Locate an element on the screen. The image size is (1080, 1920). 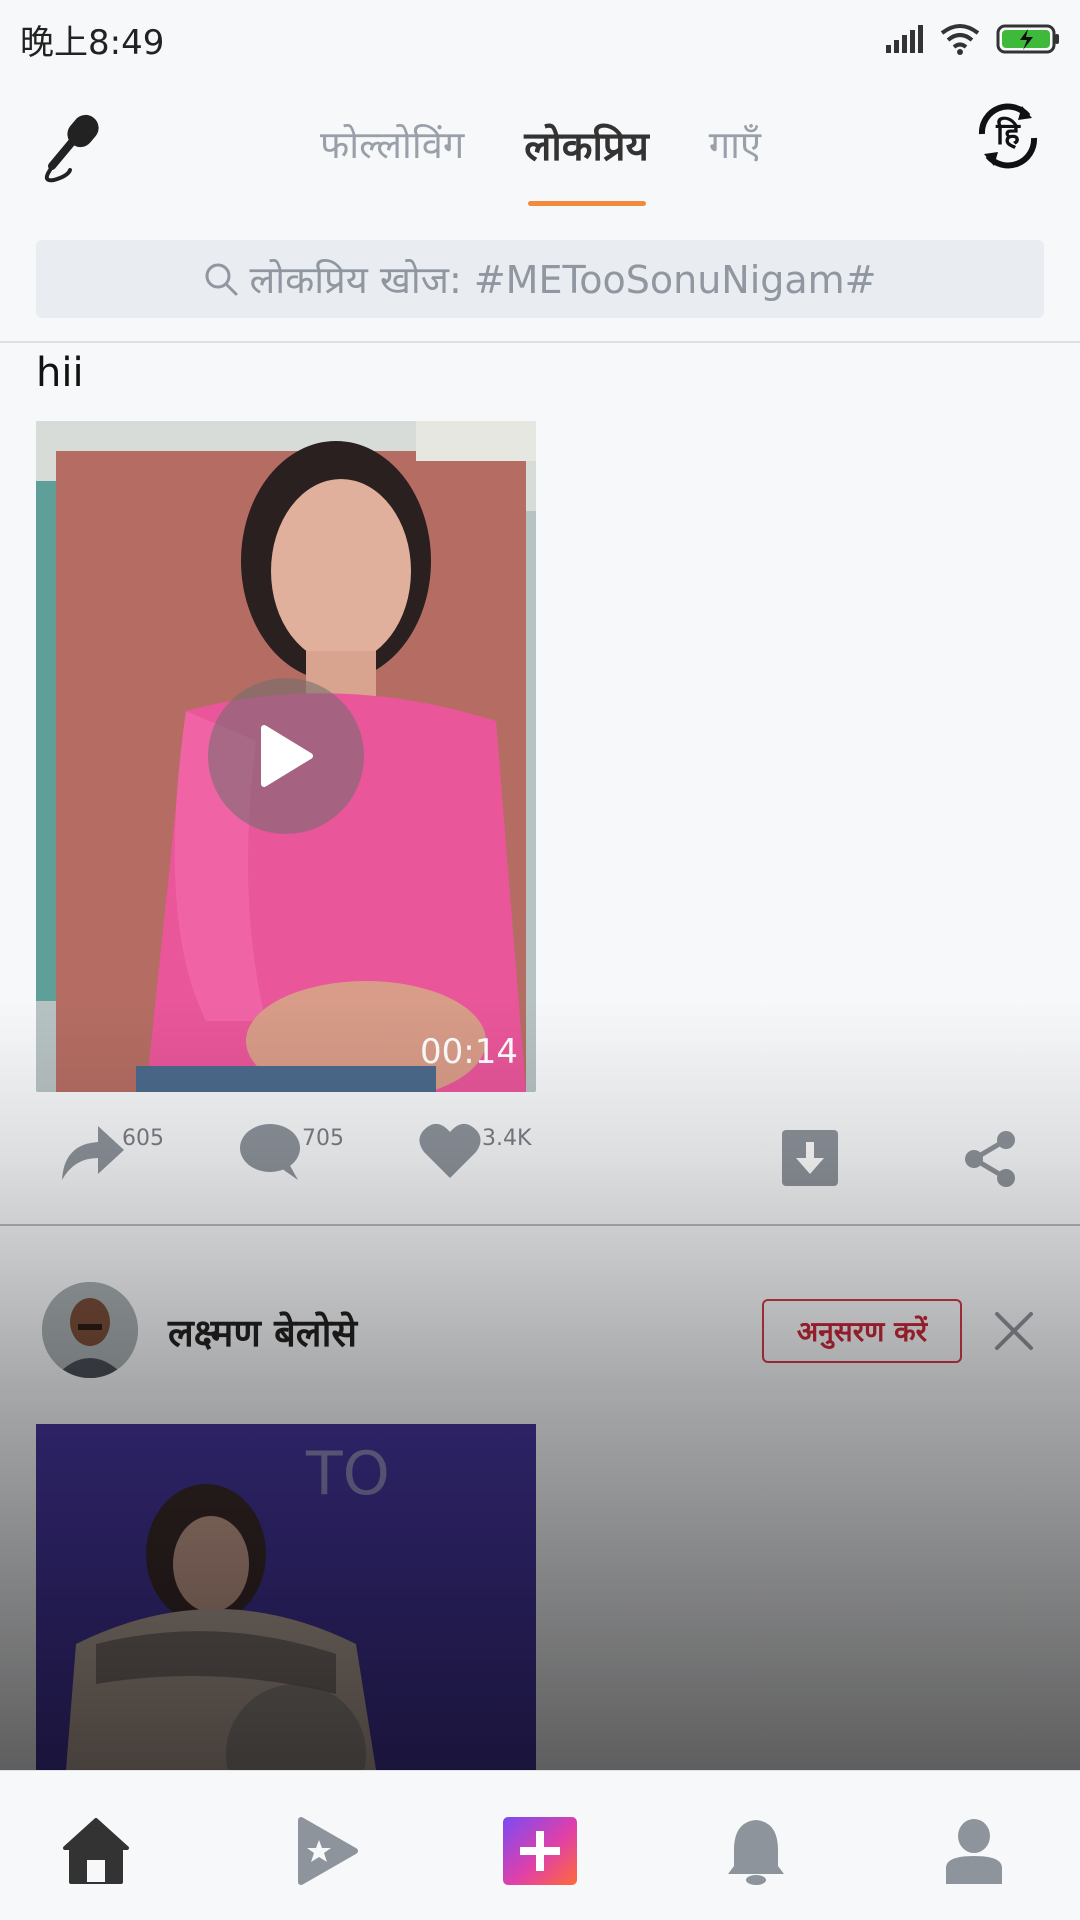
create-icon is located at coordinates (540, 1851).